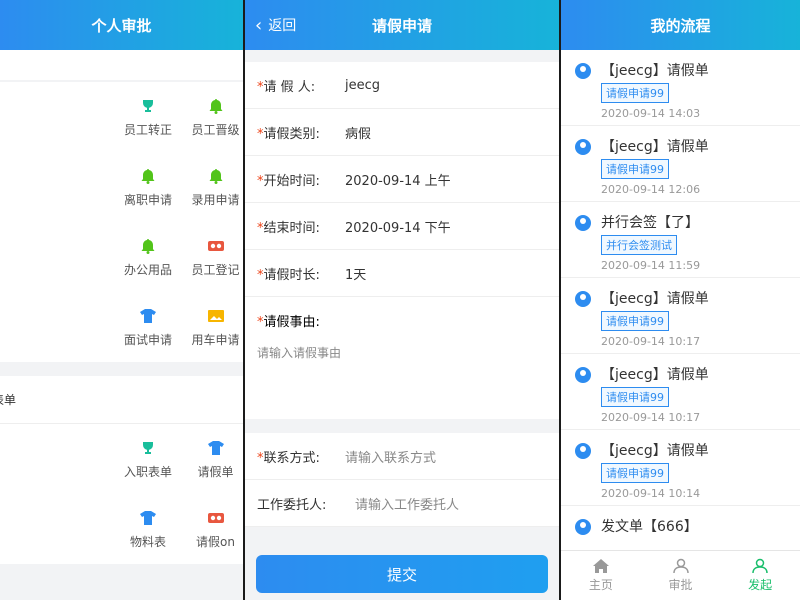 This screenshot has width=800, height=600. I want to click on grid-item-label: 请假单, so click(215, 471).